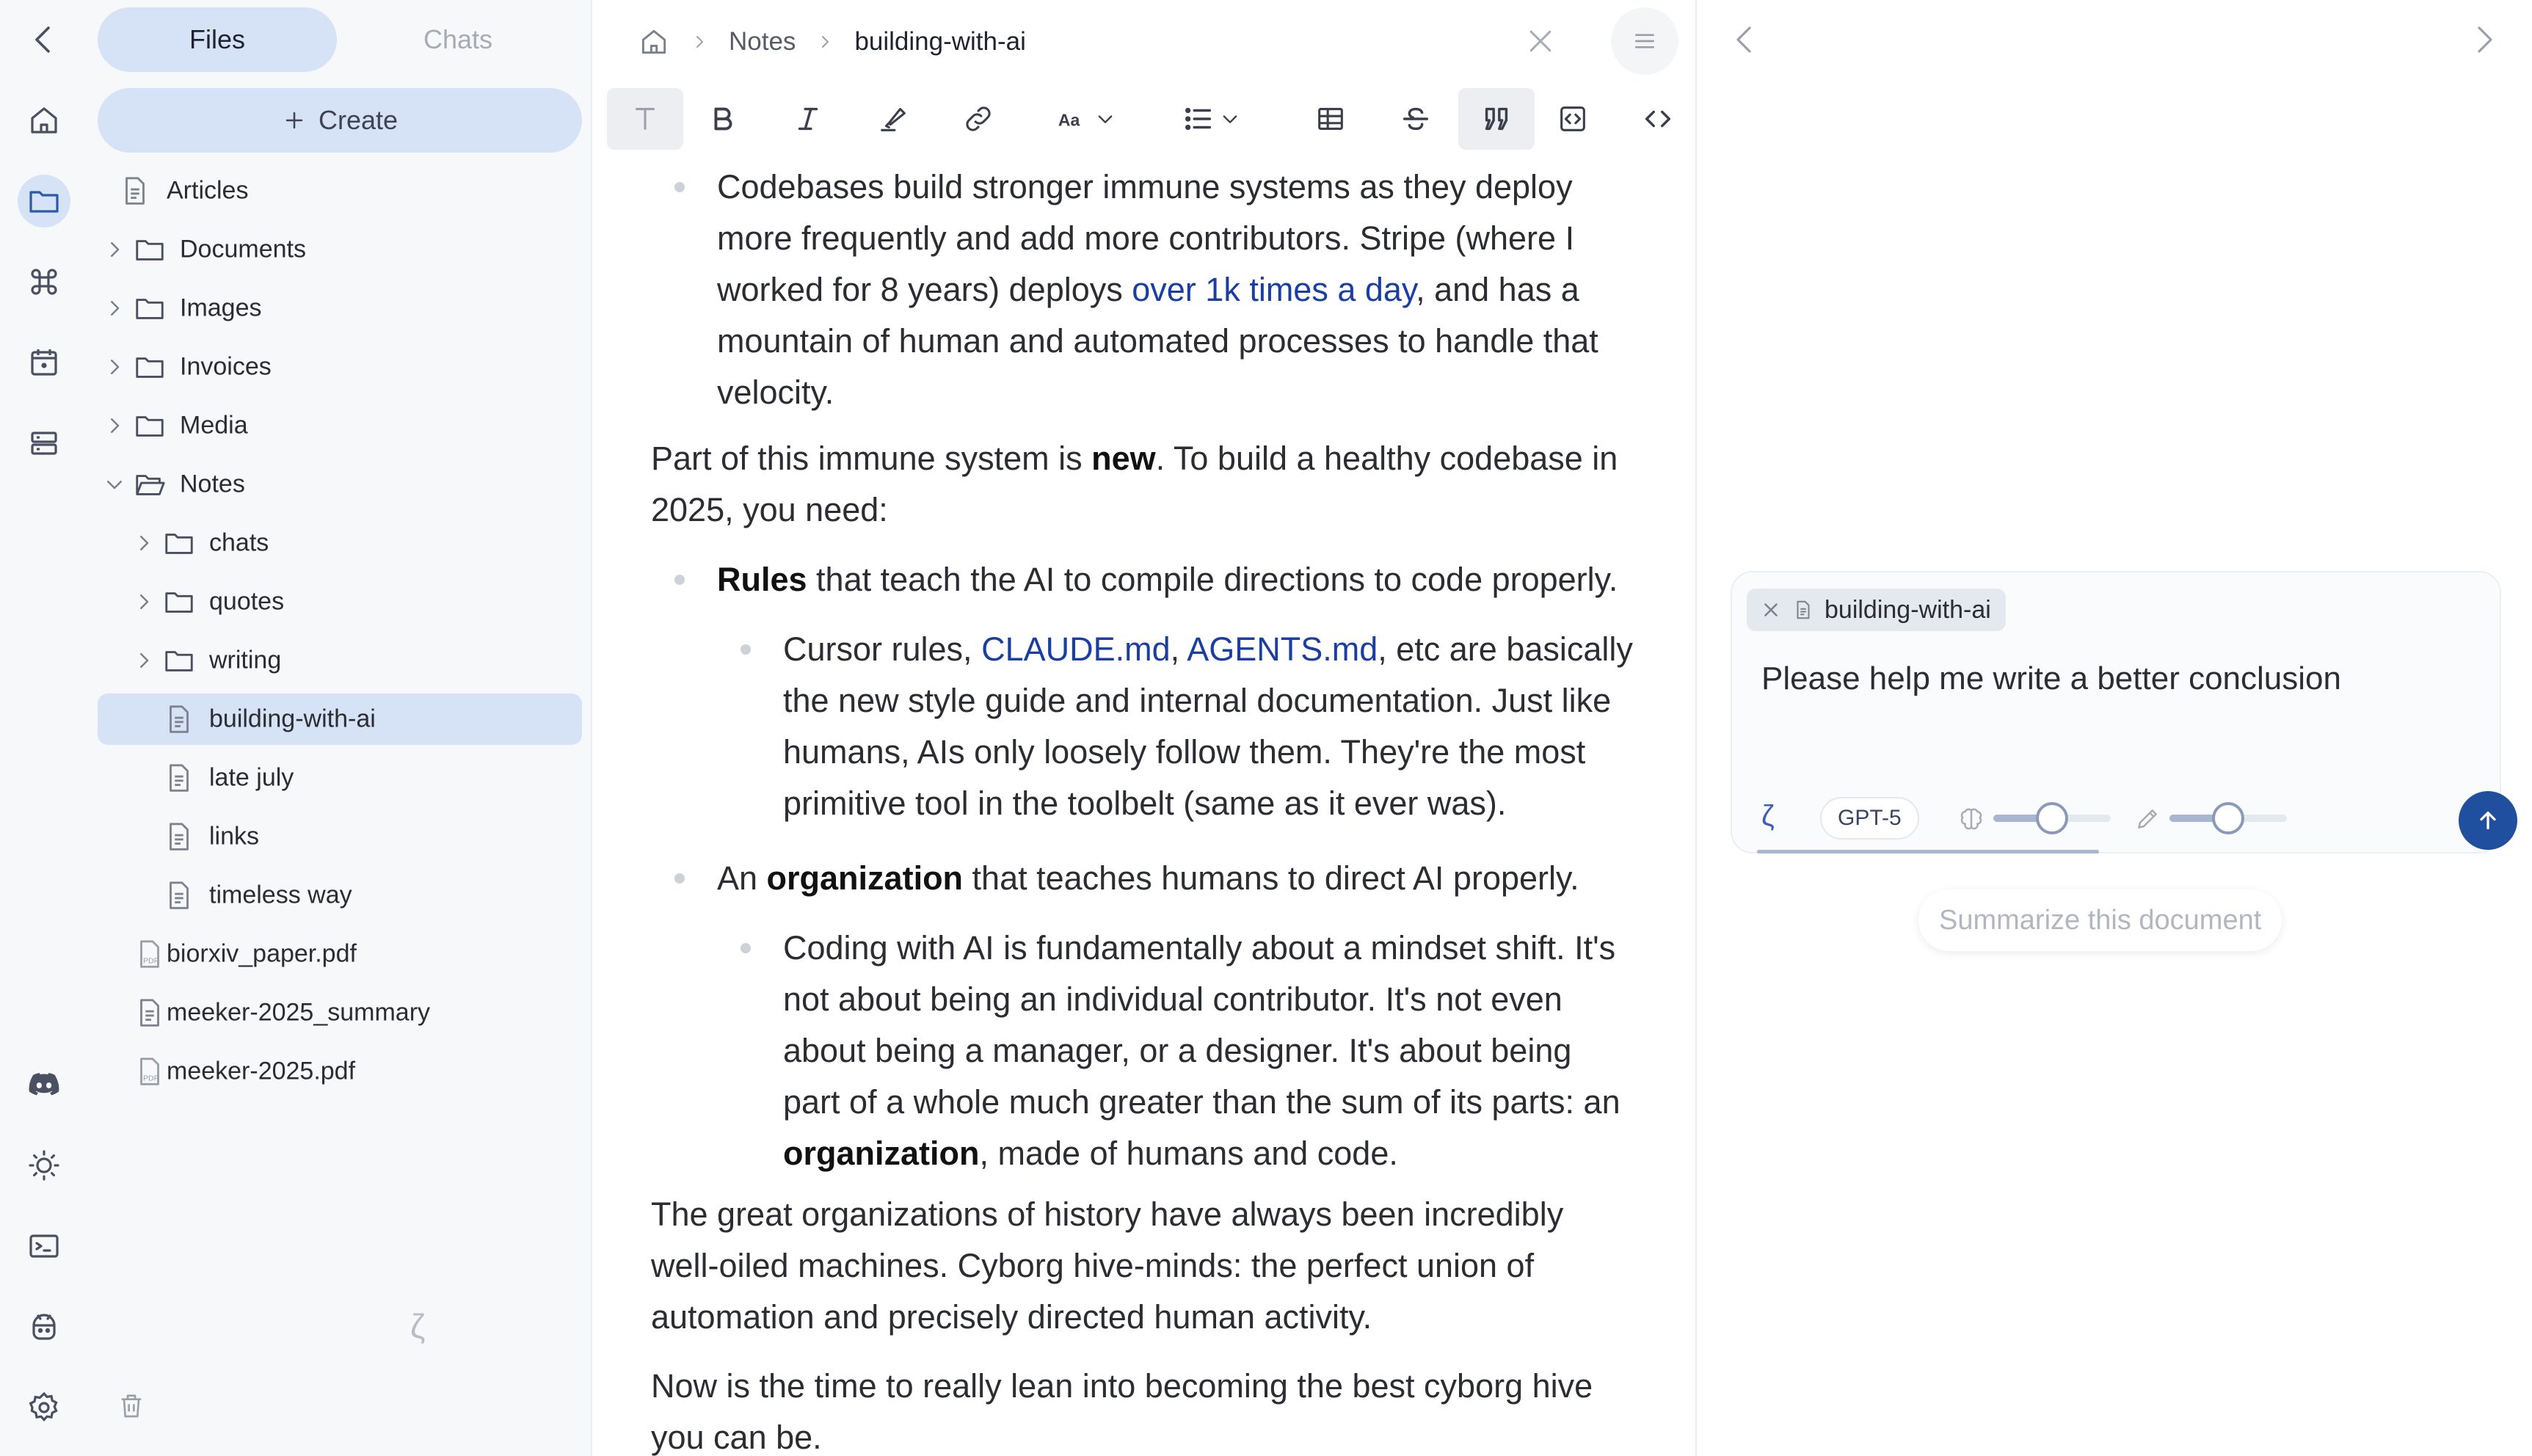  Describe the element at coordinates (340, 1071) in the screenshot. I see `tree-item-meeker-pdf: PDF meeker-2025.pdf` at that location.